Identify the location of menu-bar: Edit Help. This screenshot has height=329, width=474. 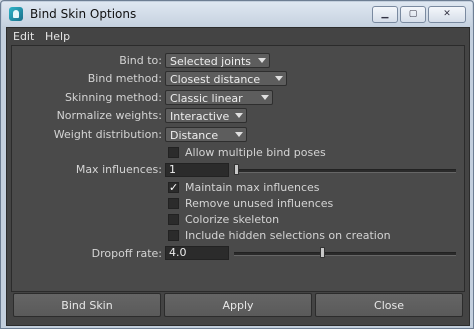
(238, 36).